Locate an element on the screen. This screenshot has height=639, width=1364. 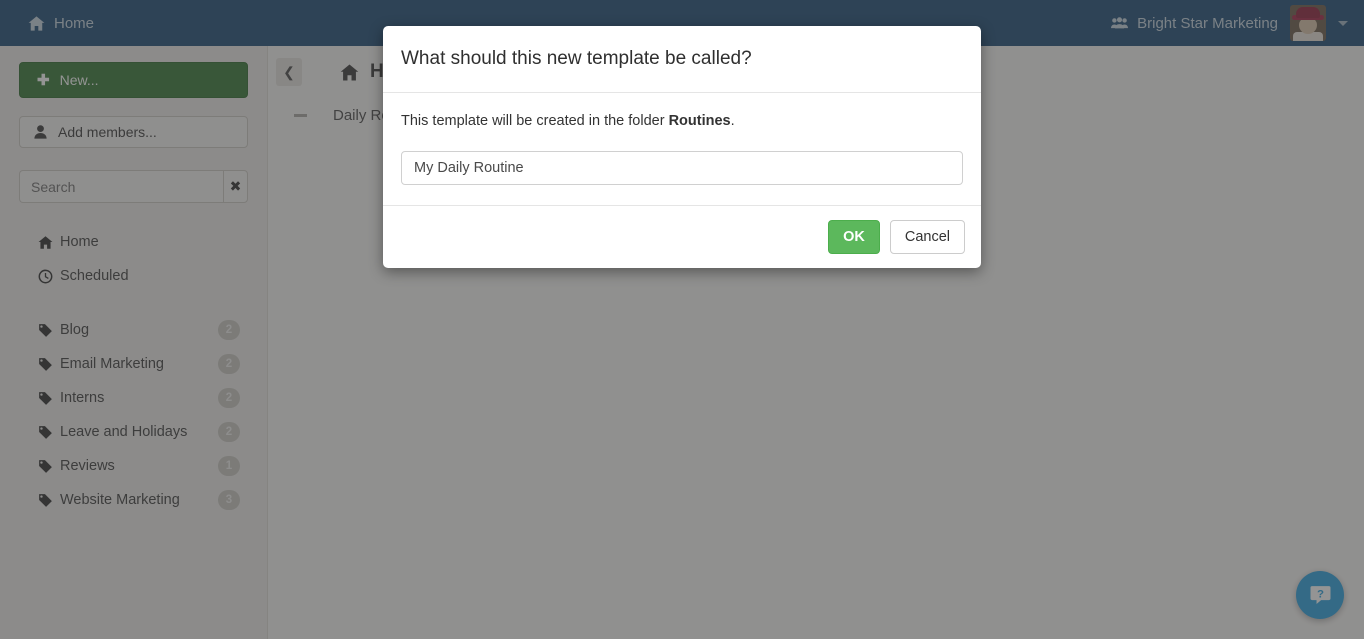
dialog-folder-name: Routines is located at coordinates (699, 120).